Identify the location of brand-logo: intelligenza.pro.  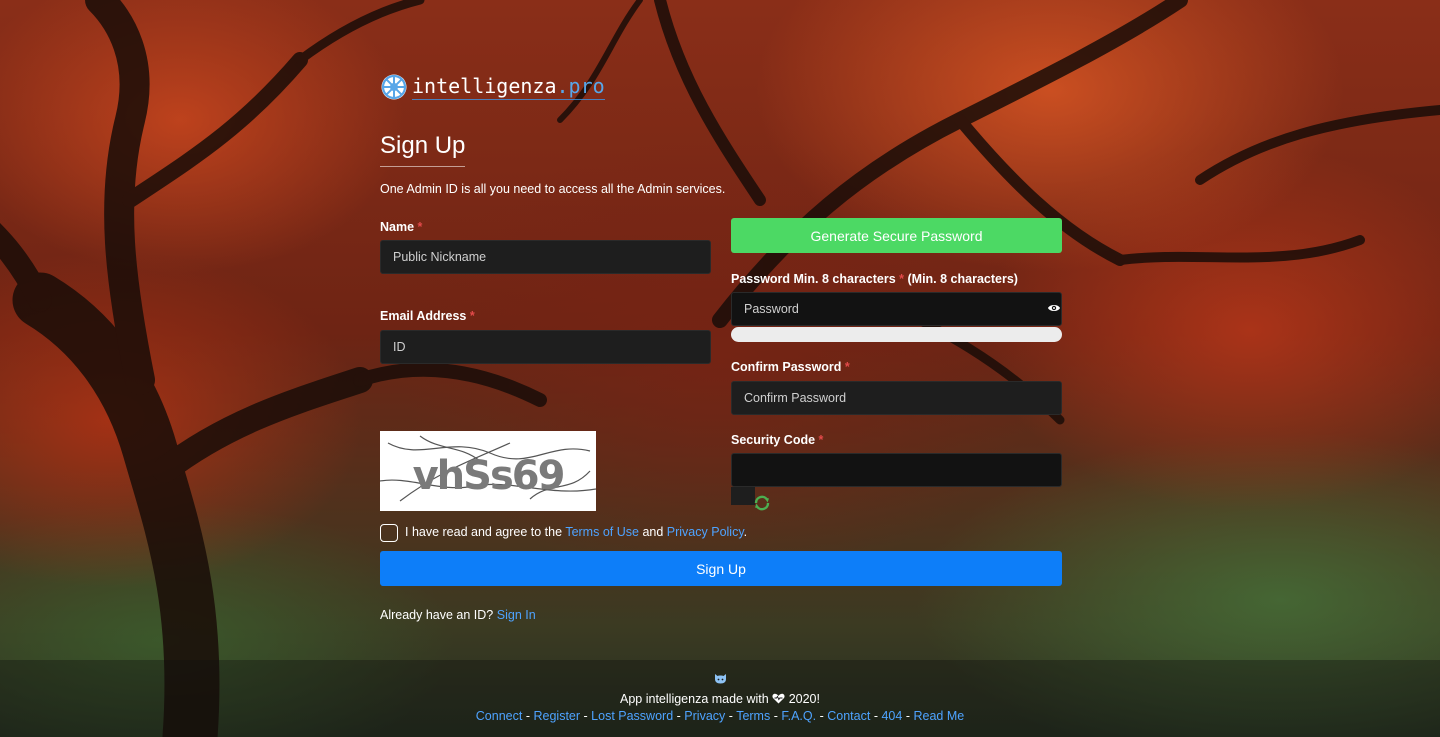
(492, 87).